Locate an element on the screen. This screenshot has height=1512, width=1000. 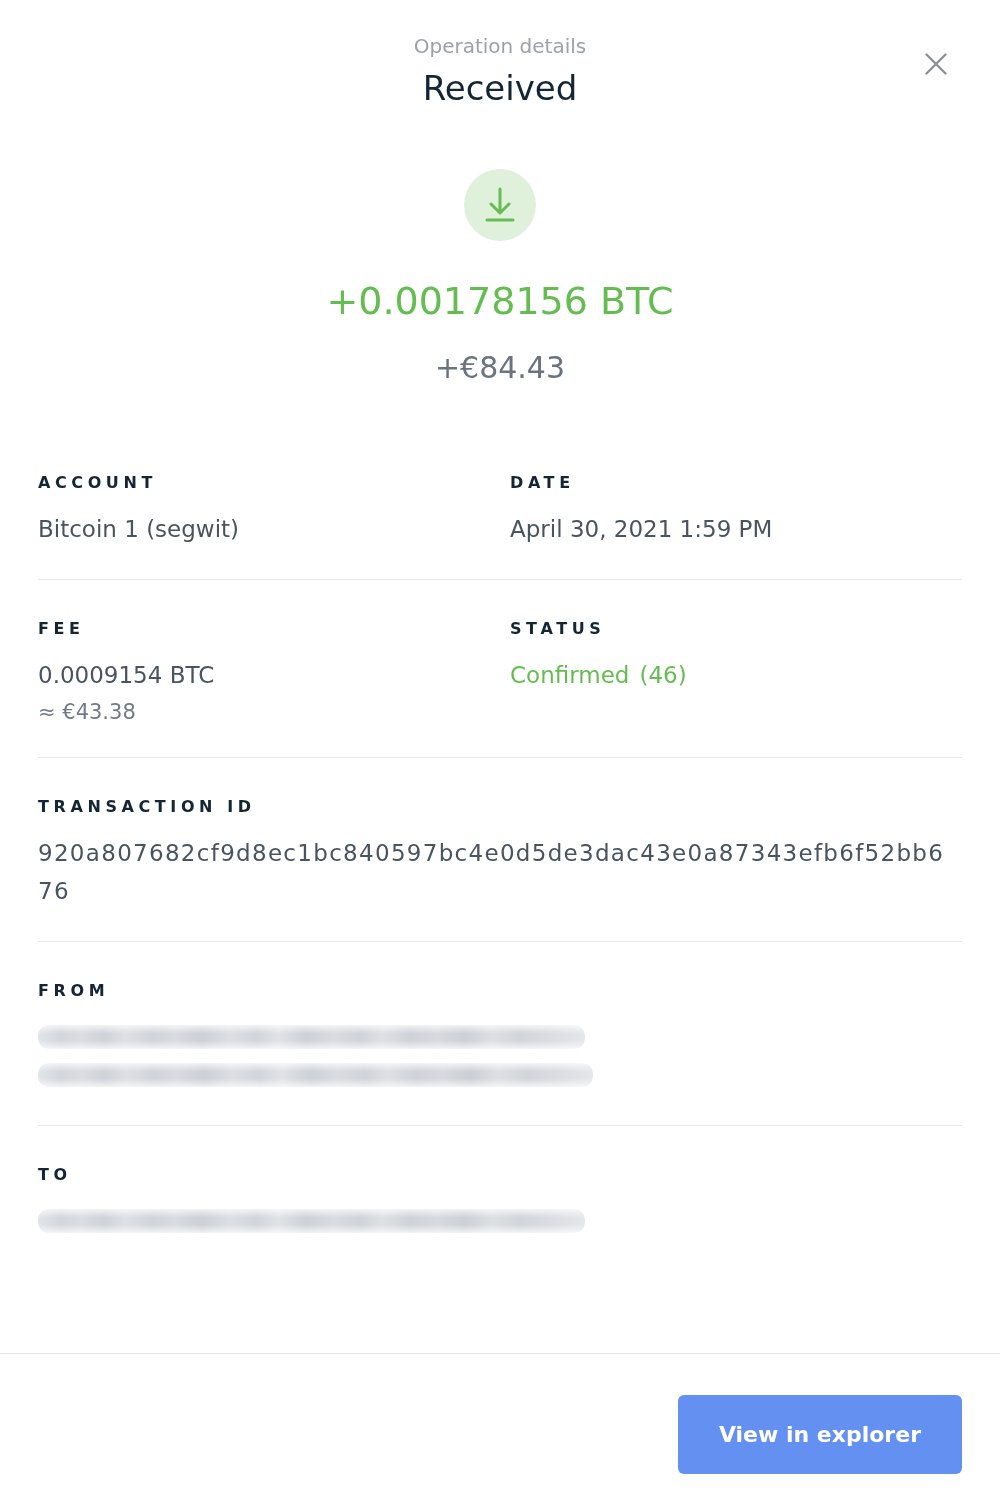
field-value: 0.0009154 BTC is located at coordinates (126, 675).